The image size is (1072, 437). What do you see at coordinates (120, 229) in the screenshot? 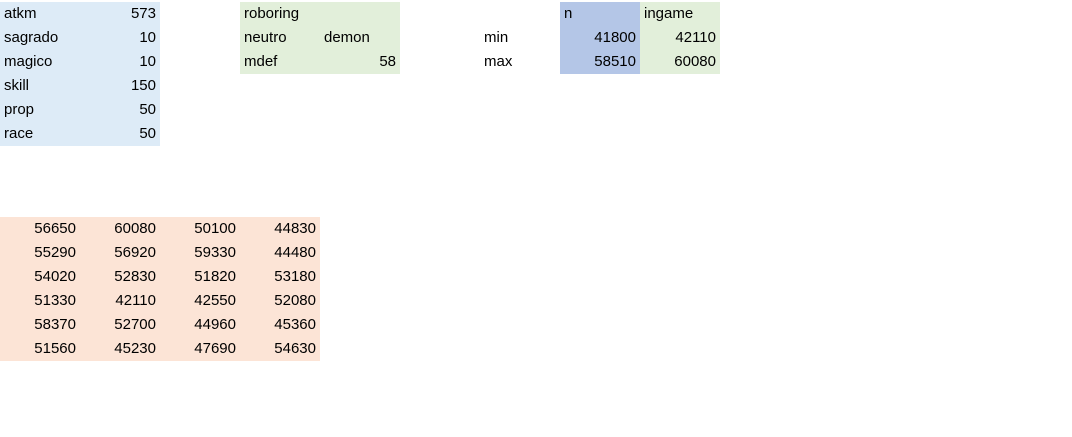
I see `sample-cell: 60080` at bounding box center [120, 229].